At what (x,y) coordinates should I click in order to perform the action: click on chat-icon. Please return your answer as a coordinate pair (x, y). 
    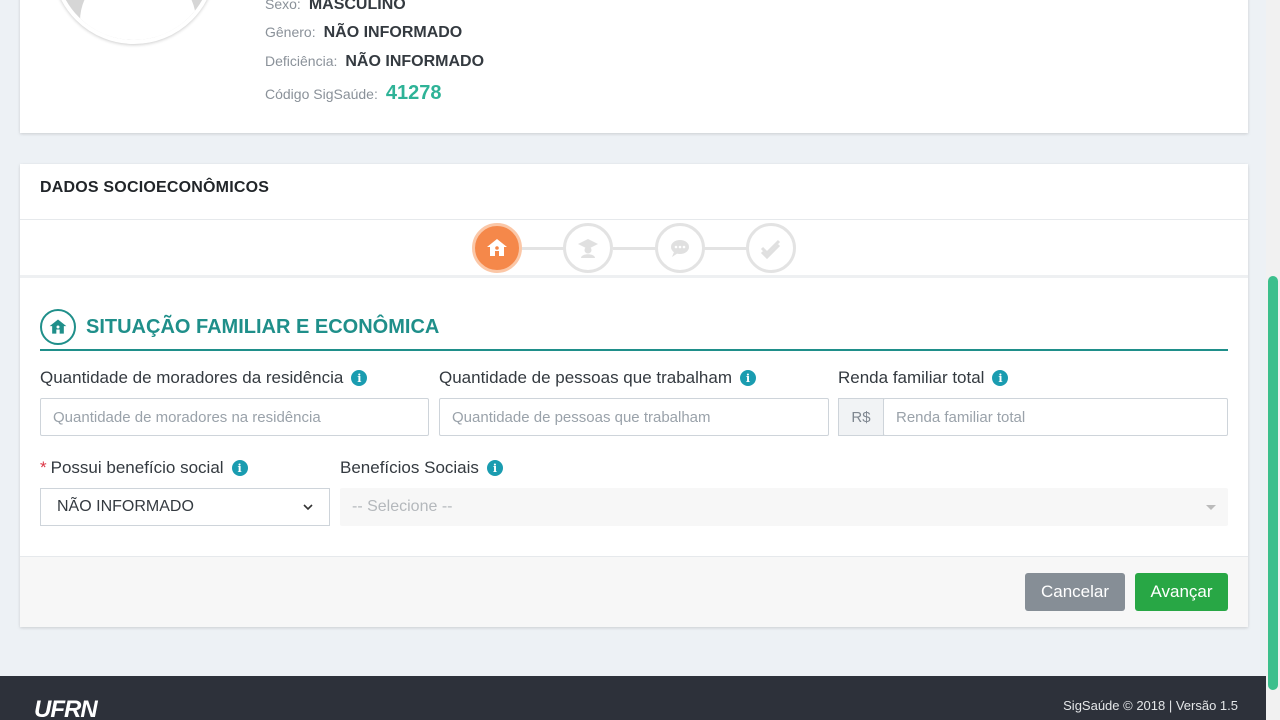
    Looking at the image, I should click on (680, 248).